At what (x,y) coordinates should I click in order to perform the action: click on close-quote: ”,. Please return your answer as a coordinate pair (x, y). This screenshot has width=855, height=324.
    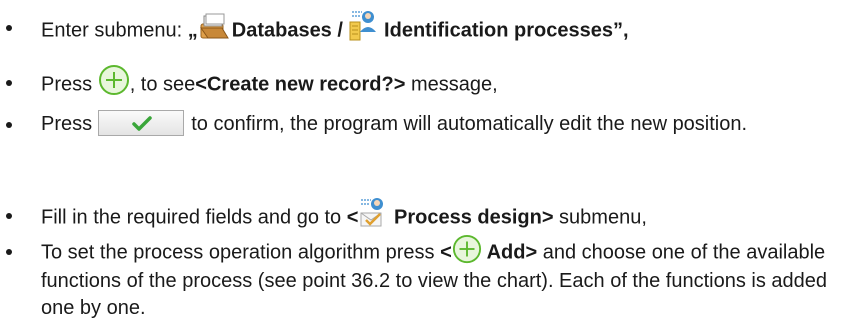
    Looking at the image, I should click on (621, 30).